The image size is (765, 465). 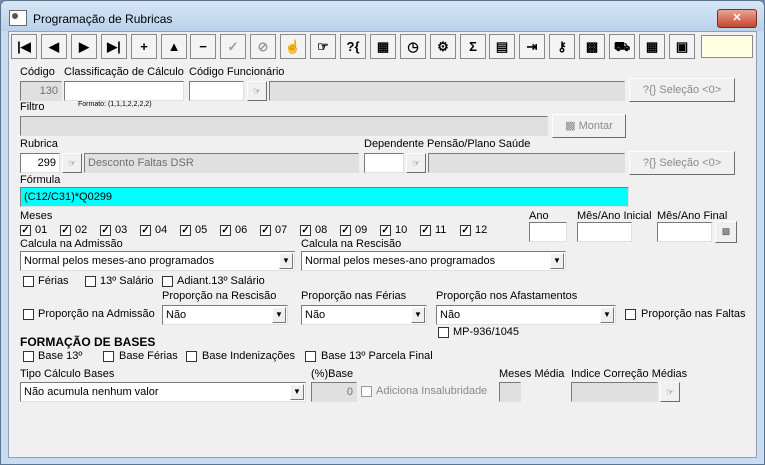 What do you see at coordinates (539, 216) in the screenshot?
I see `ano-label: Ano` at bounding box center [539, 216].